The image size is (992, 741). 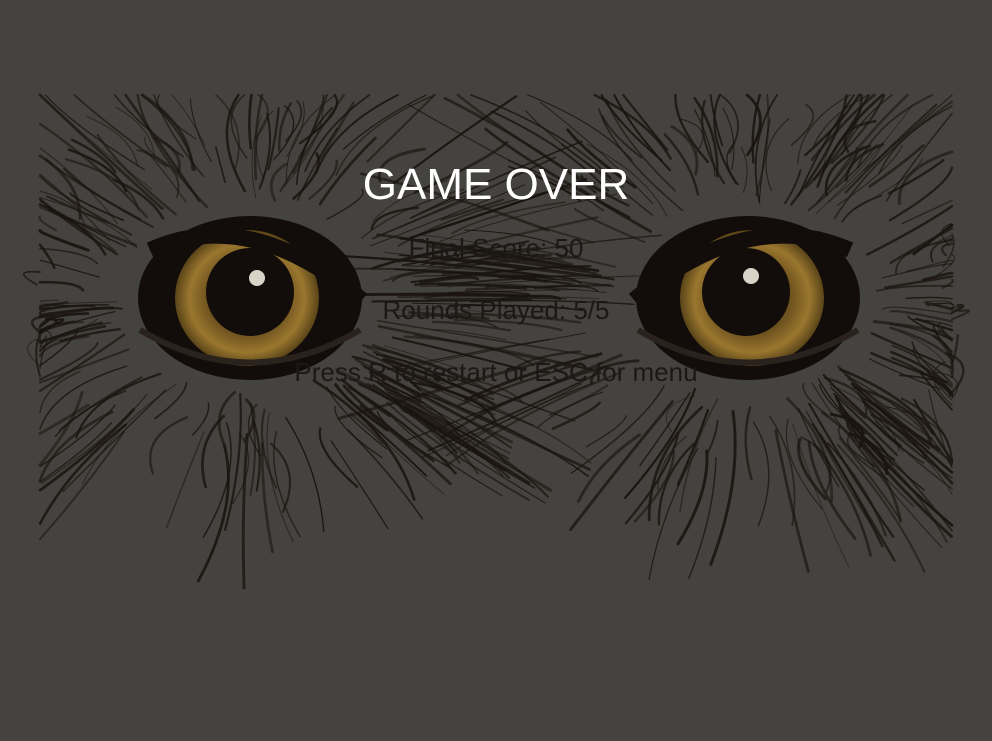 What do you see at coordinates (496, 310) in the screenshot?
I see `rounds-played-text: Rounds Played: 5/5` at bounding box center [496, 310].